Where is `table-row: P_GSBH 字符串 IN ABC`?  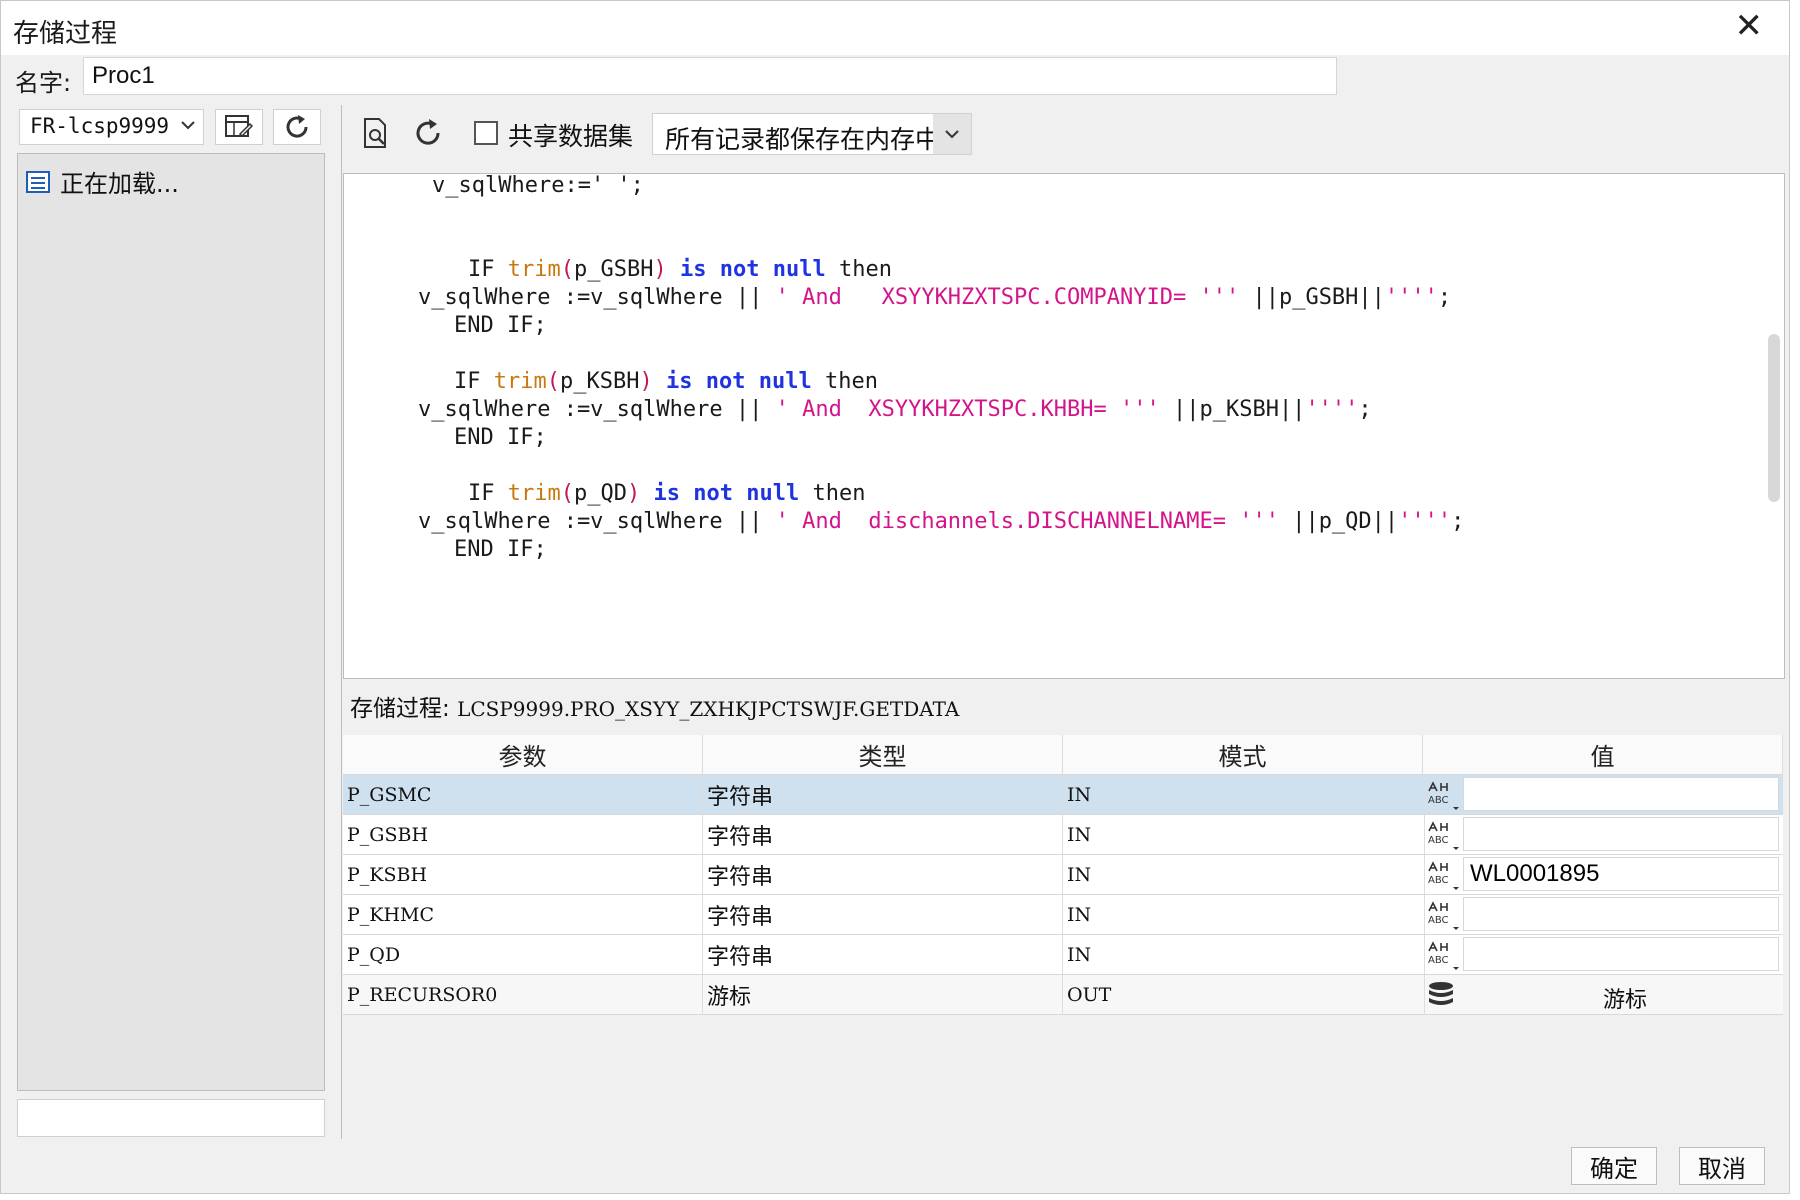 table-row: P_GSBH 字符串 IN ABC is located at coordinates (1063, 835).